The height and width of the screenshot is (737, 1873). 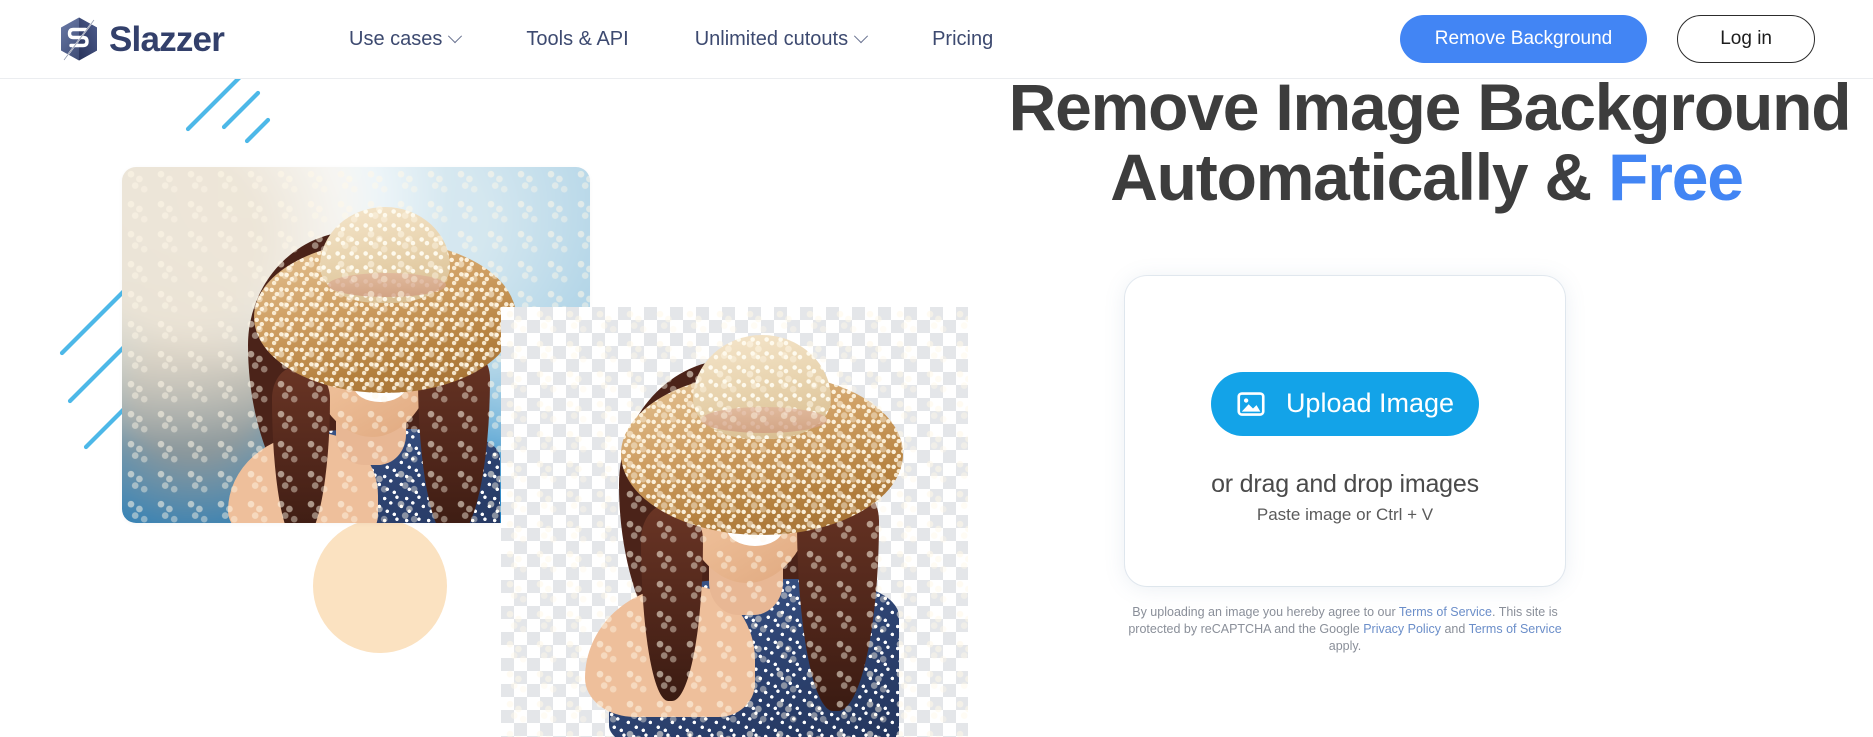 I want to click on image-icon, so click(x=1251, y=403).